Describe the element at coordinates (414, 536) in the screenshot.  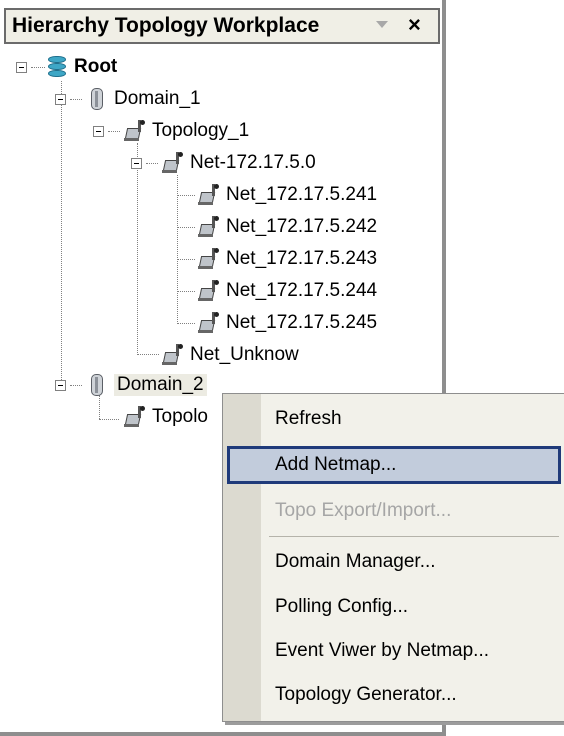
I see `menu-separator` at that location.